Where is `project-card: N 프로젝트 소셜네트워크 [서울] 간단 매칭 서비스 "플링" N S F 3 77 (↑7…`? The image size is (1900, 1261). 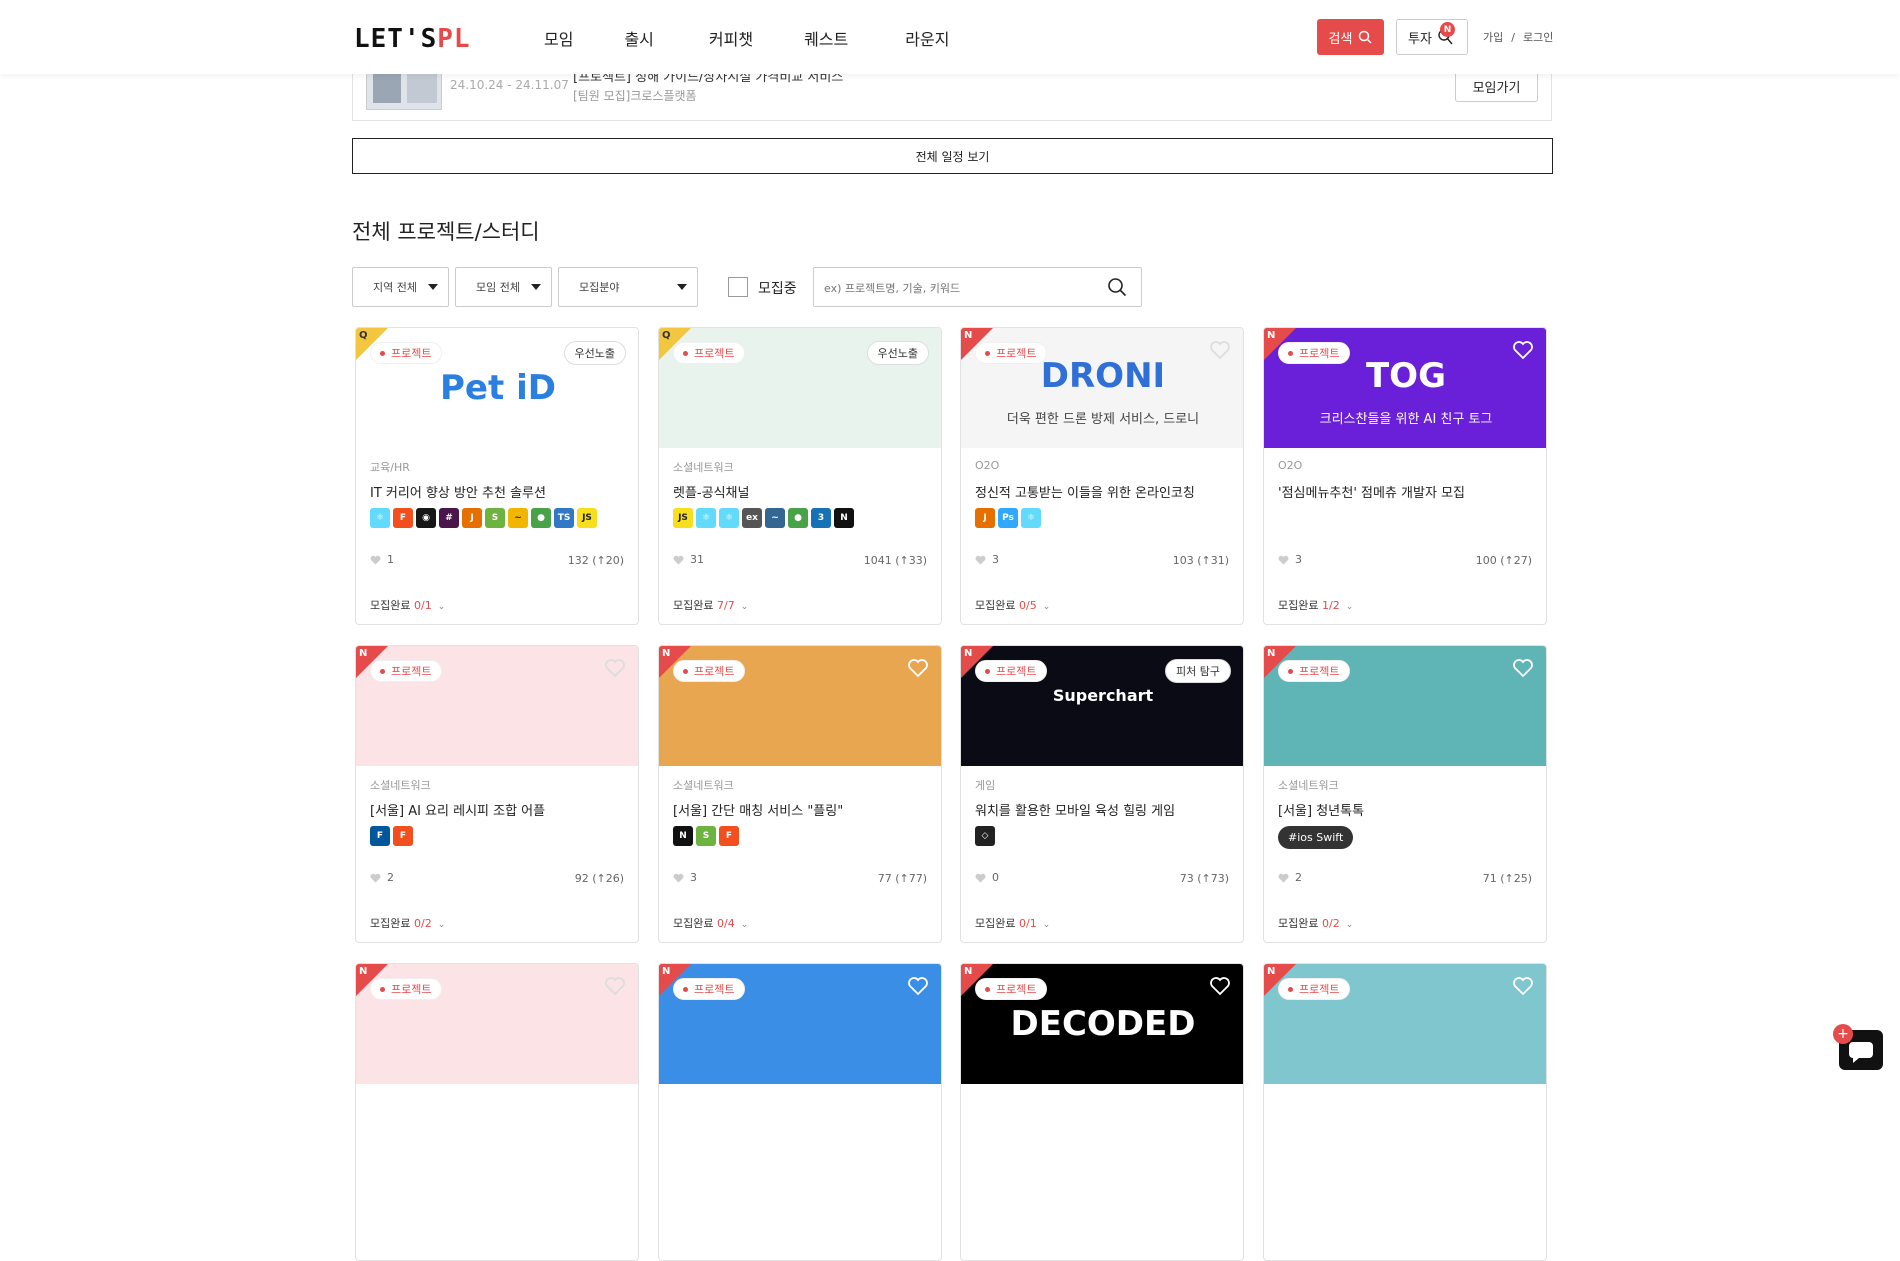 project-card: N 프로젝트 소셜네트워크 [서울] 간단 매칭 서비스 "플링" N S F 3 77 (↑7… is located at coordinates (800, 794).